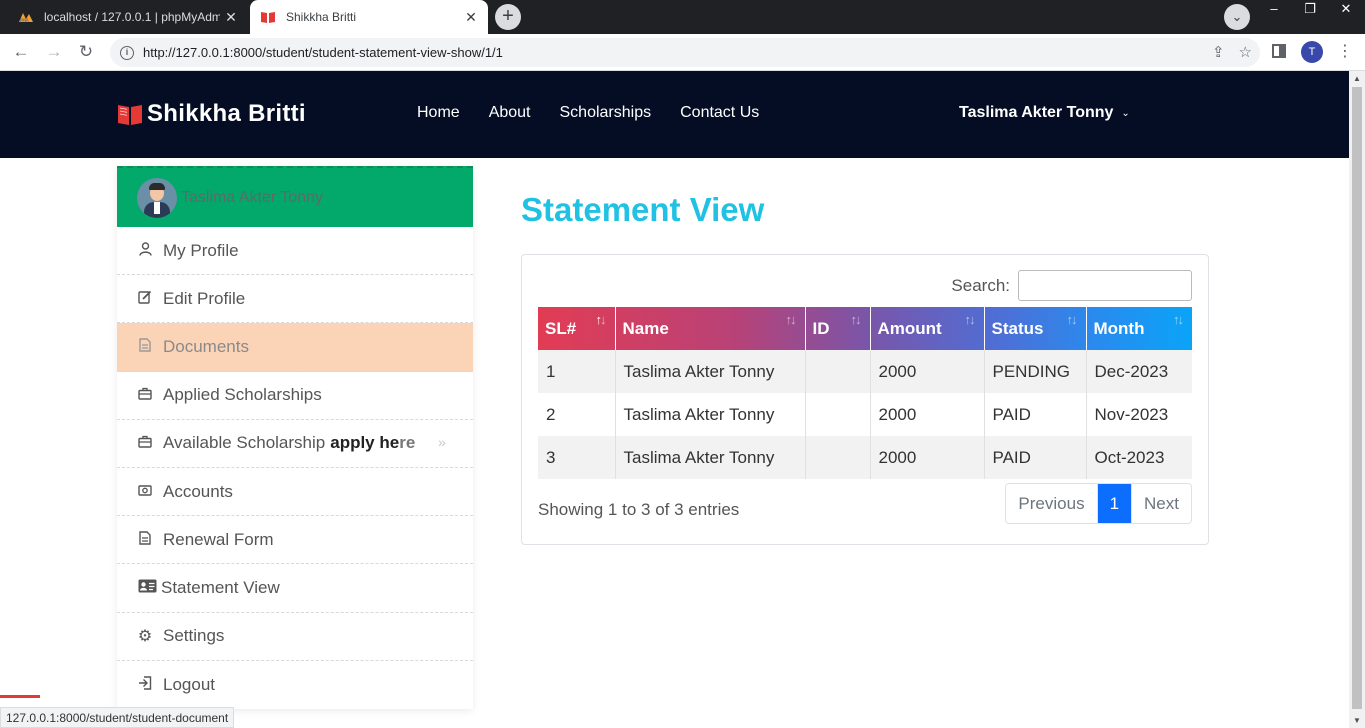 The height and width of the screenshot is (728, 1365). Describe the element at coordinates (710, 328) in the screenshot. I see `column-header-name: Name ↑↓` at that location.